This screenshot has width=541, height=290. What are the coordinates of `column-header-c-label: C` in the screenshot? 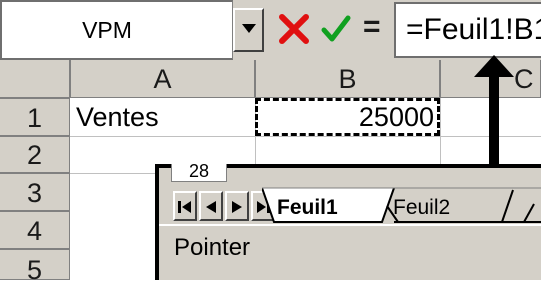 It's located at (524, 79).